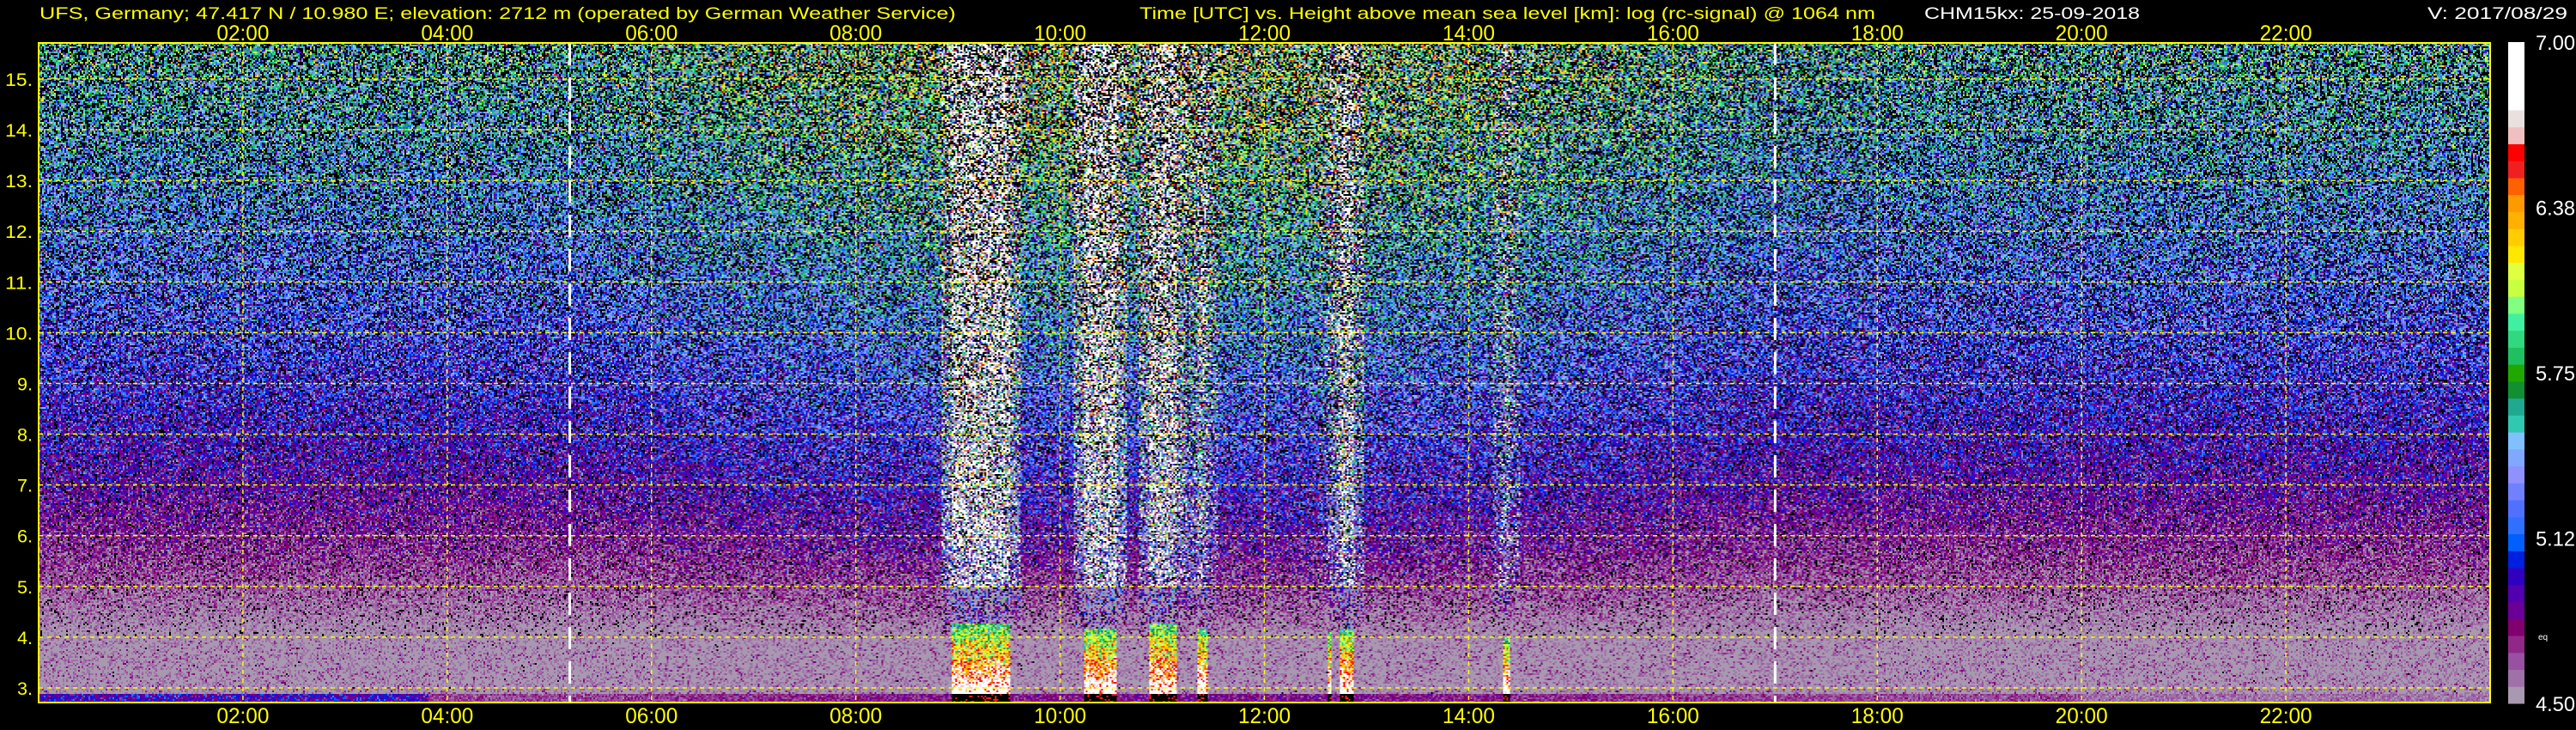 The height and width of the screenshot is (730, 2576). I want to click on x-tick-label-top: 04:00, so click(447, 33).